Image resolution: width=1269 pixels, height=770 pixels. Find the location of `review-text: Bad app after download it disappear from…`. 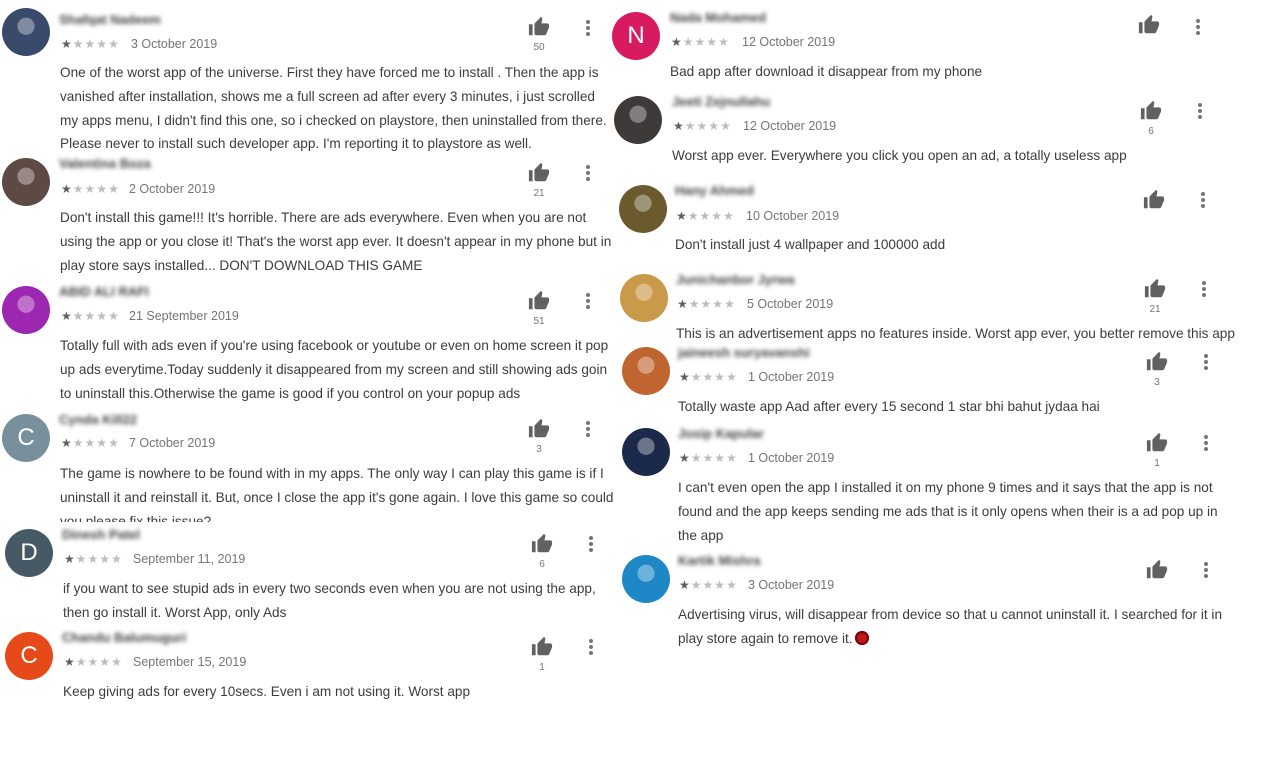

review-text: Bad app after download it disappear from… is located at coordinates (950, 72).